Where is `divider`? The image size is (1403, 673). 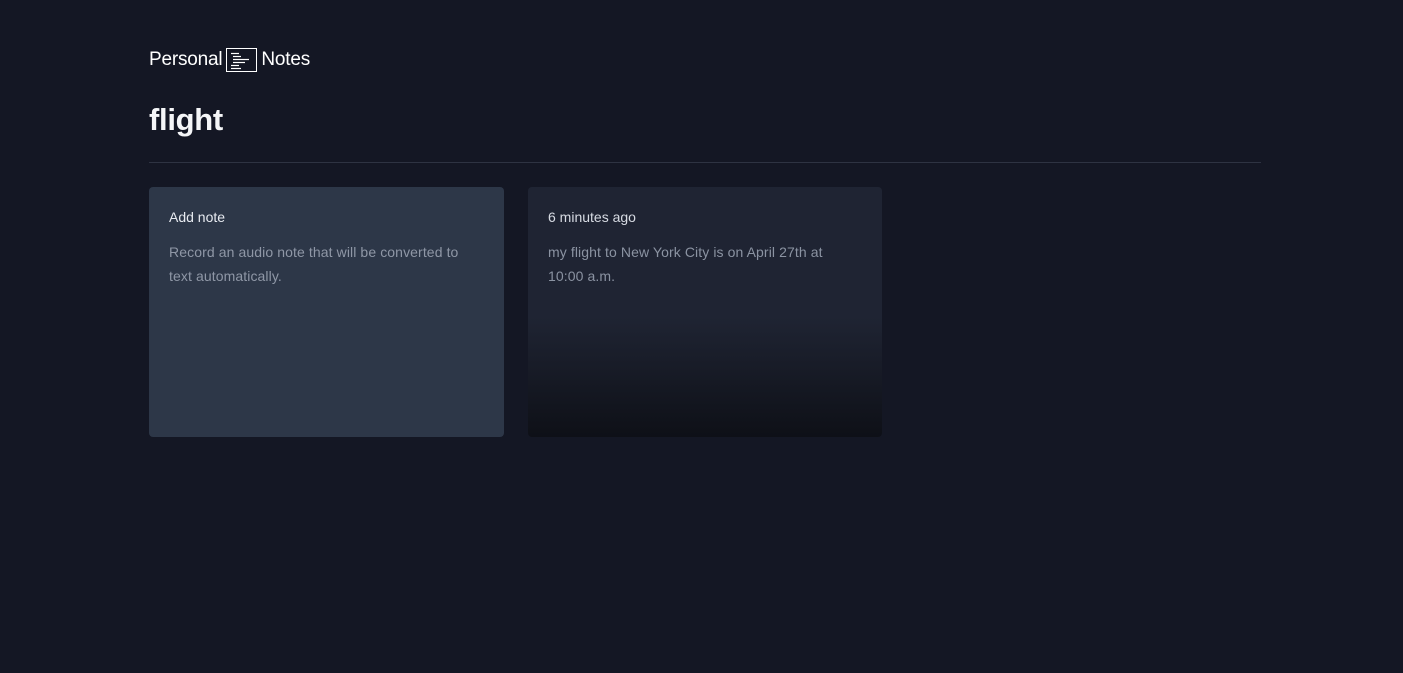
divider is located at coordinates (705, 162).